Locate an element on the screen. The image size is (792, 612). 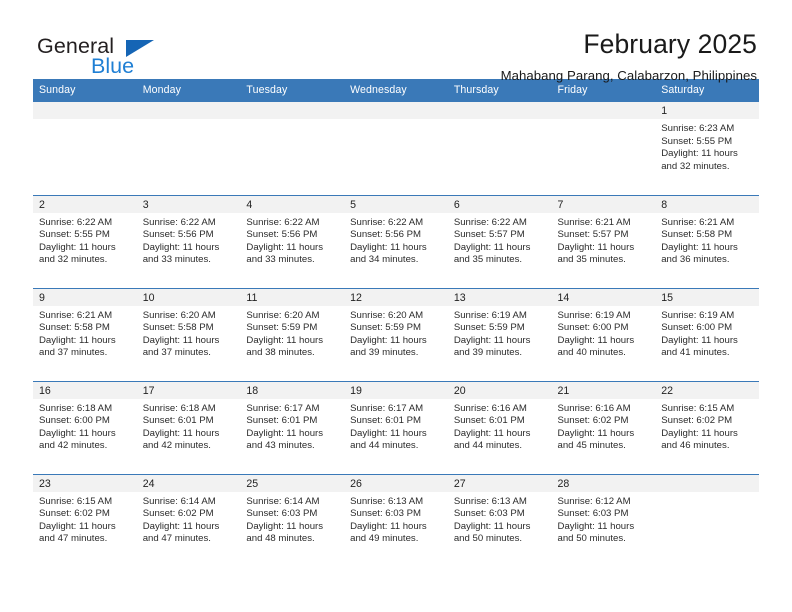
daylight-text-line2: and 34 minutes. is located at coordinates (384, 260).